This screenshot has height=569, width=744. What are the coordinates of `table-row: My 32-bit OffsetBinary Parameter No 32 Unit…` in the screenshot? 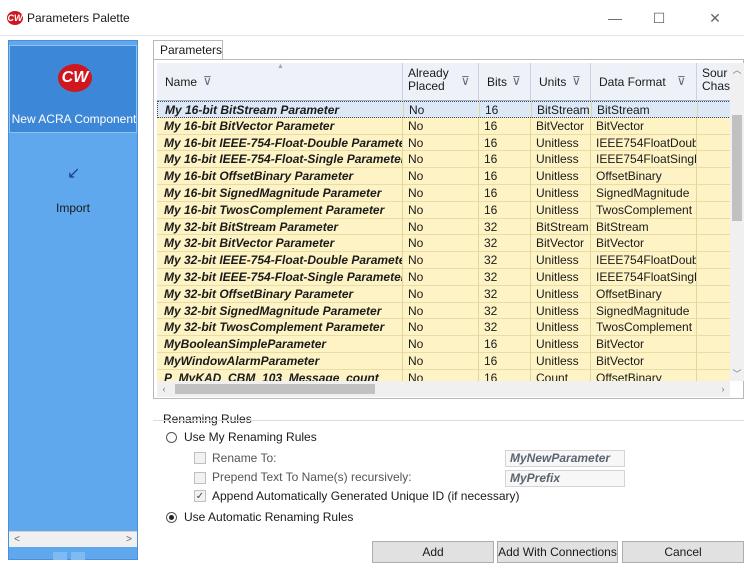 It's located at (444, 294).